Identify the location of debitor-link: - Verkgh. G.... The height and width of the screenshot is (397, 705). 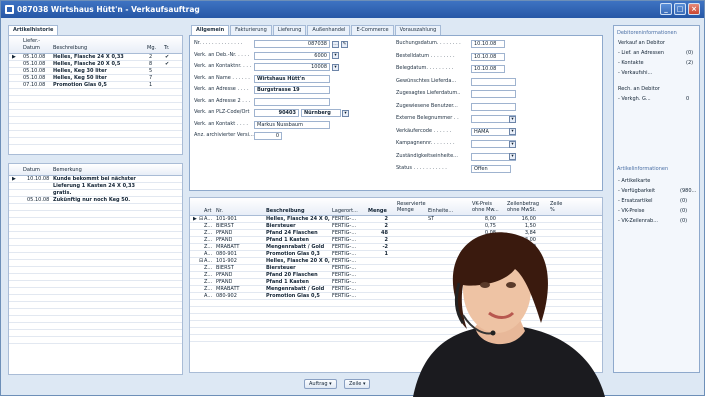
(634, 99).